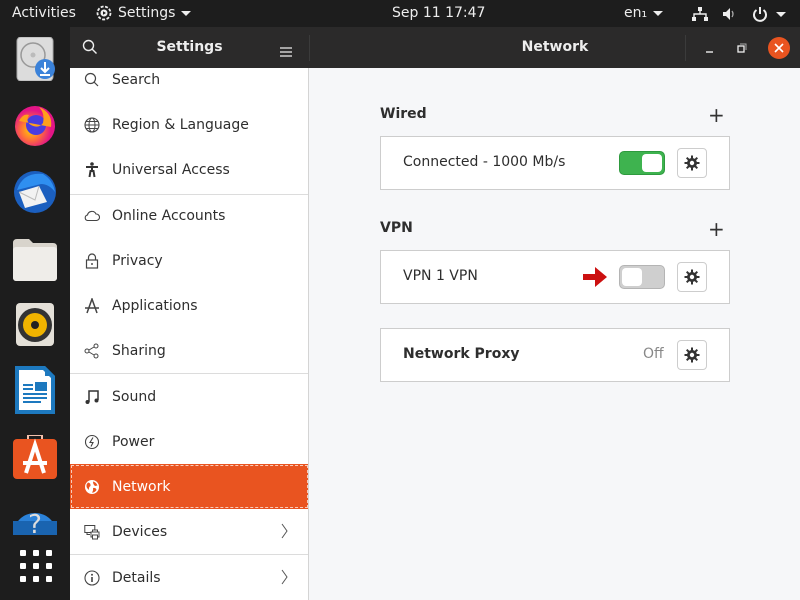  Describe the element at coordinates (140, 531) in the screenshot. I see `sidebar-item-label: Devices` at that location.